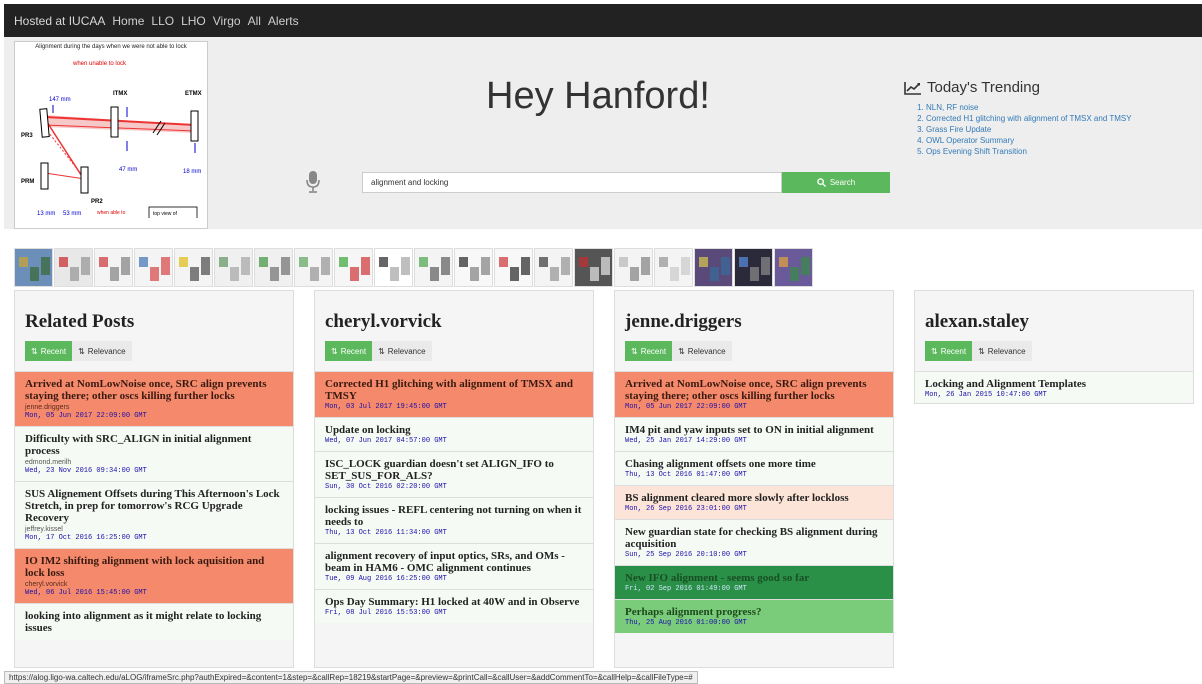  I want to click on post-title: Perhaps alignment progress?, so click(754, 612).